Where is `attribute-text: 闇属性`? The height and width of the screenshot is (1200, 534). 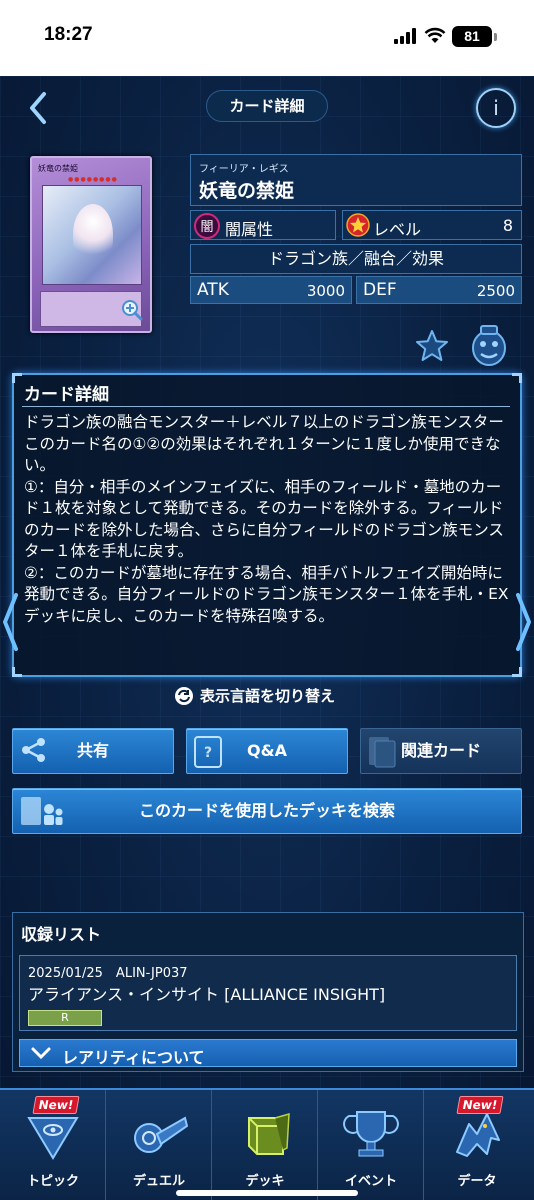
attribute-text: 闇属性 is located at coordinates (249, 229).